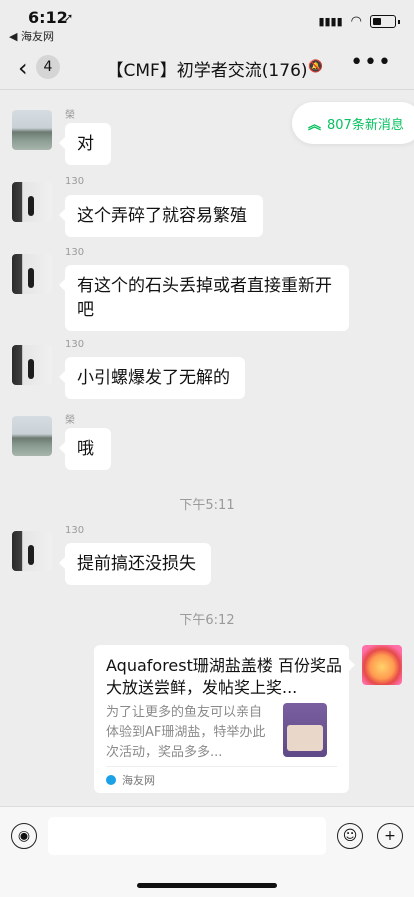 This screenshot has height=897, width=414. Describe the element at coordinates (138, 780) in the screenshot. I see `card-source: 海友网` at that location.